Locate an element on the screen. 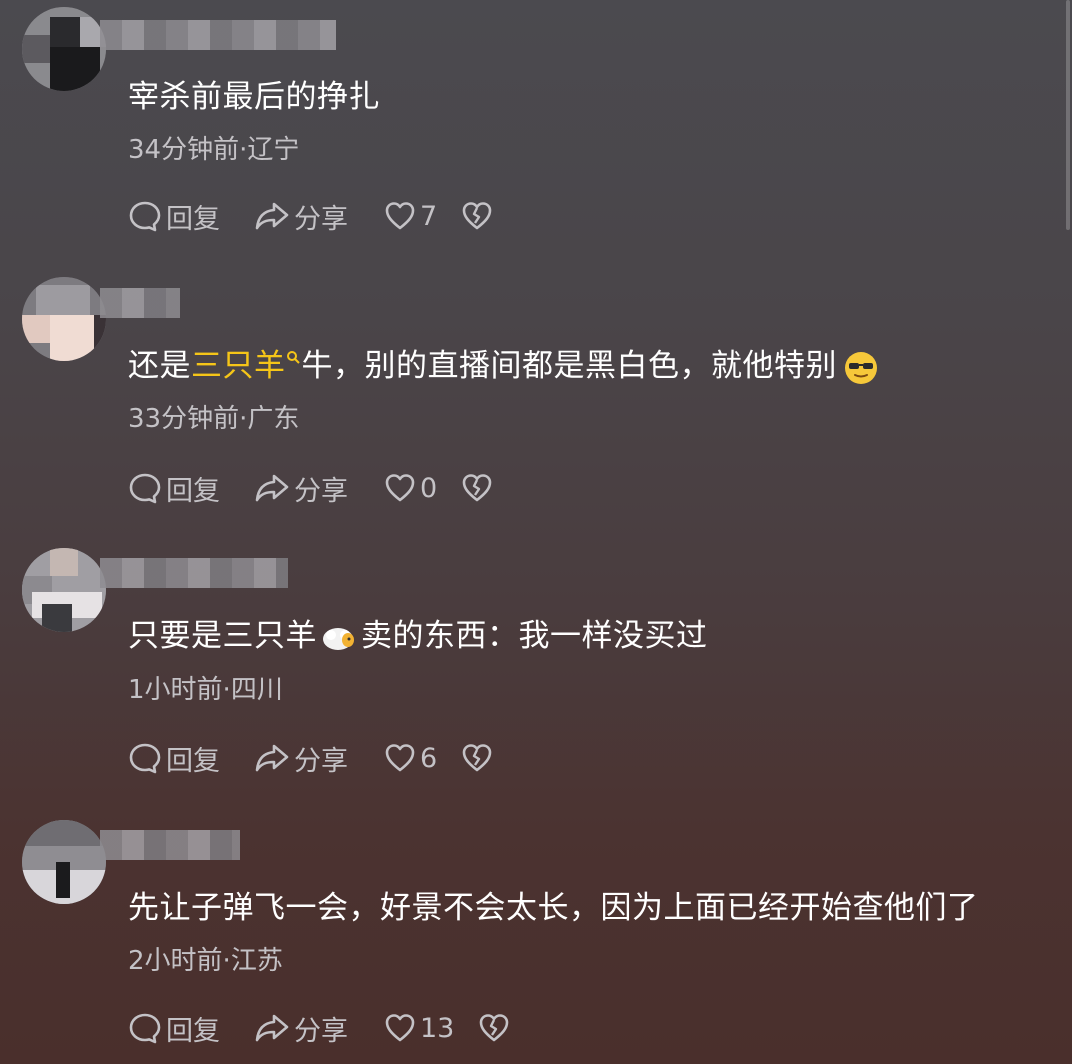  comment-time: 34分钟前 is located at coordinates (184, 150).